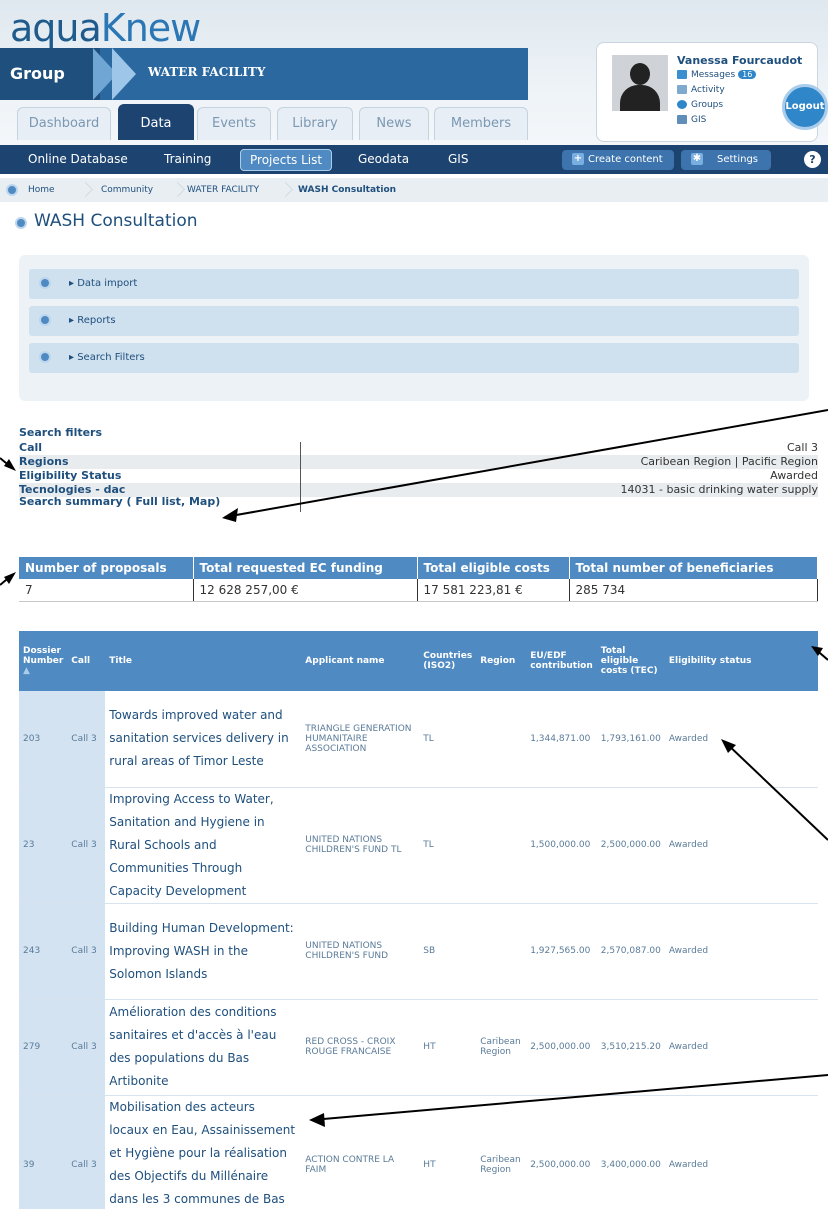  Describe the element at coordinates (501, 661) in the screenshot. I see `column-header-region: Region` at that location.